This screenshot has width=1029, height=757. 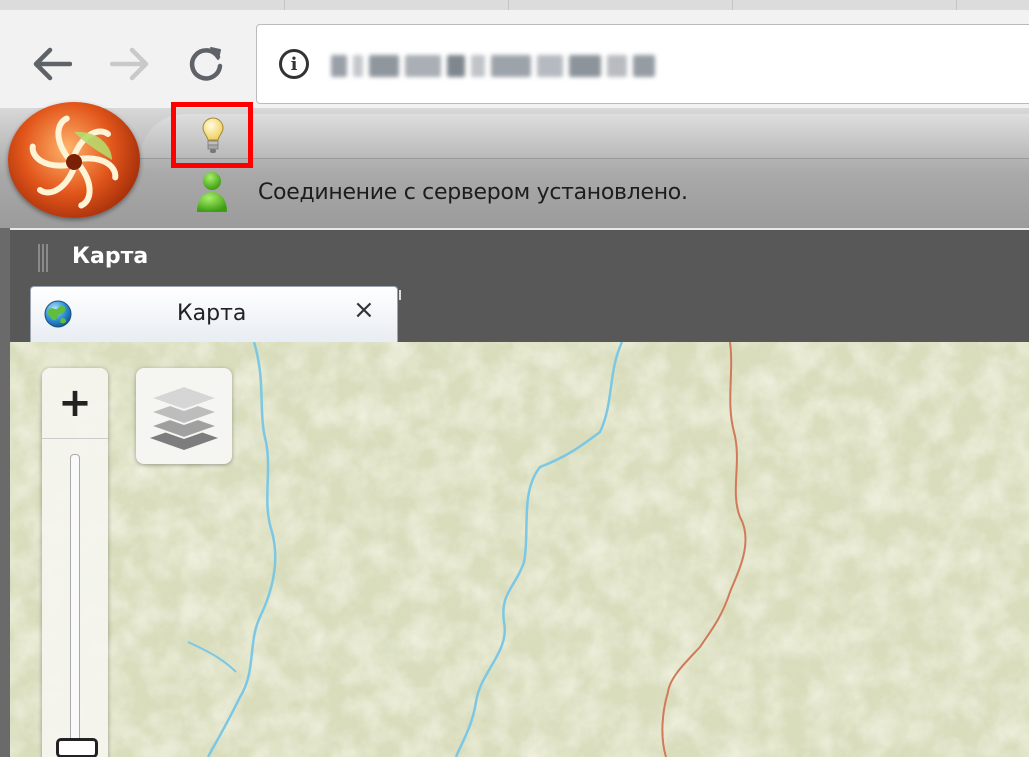 I want to click on arrow-left-icon, so click(x=52, y=64).